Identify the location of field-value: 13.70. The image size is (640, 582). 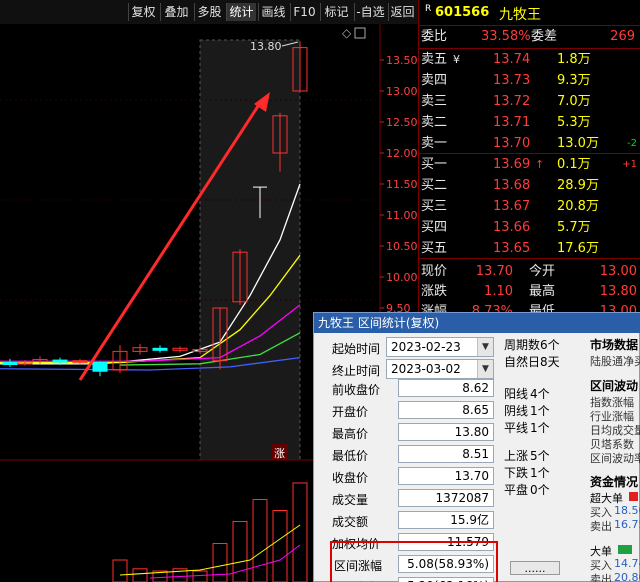
(446, 476).